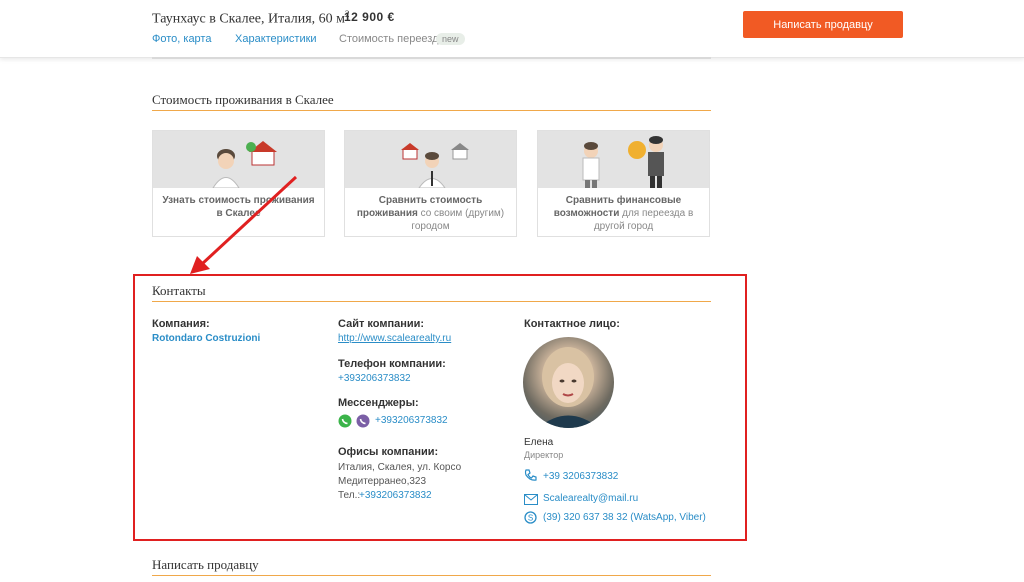 The image size is (1024, 582). I want to click on email-icon, so click(531, 501).